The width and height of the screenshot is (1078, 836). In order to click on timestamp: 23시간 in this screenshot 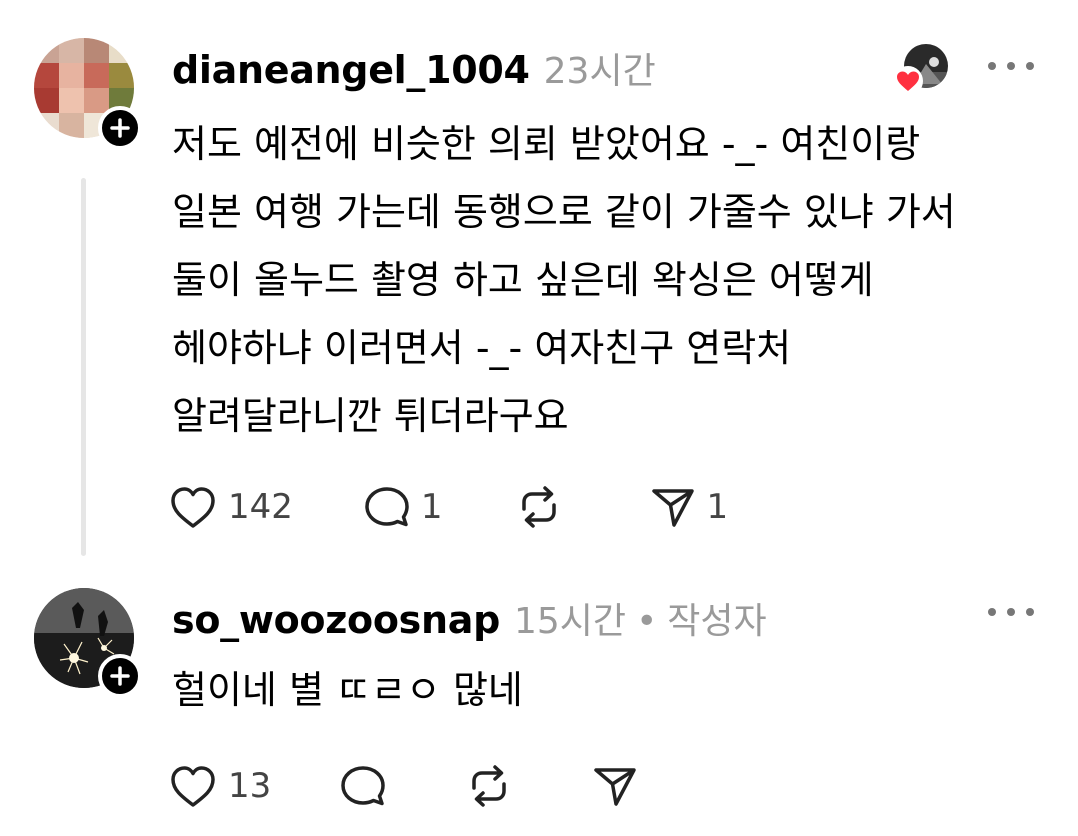, I will do `click(599, 71)`.